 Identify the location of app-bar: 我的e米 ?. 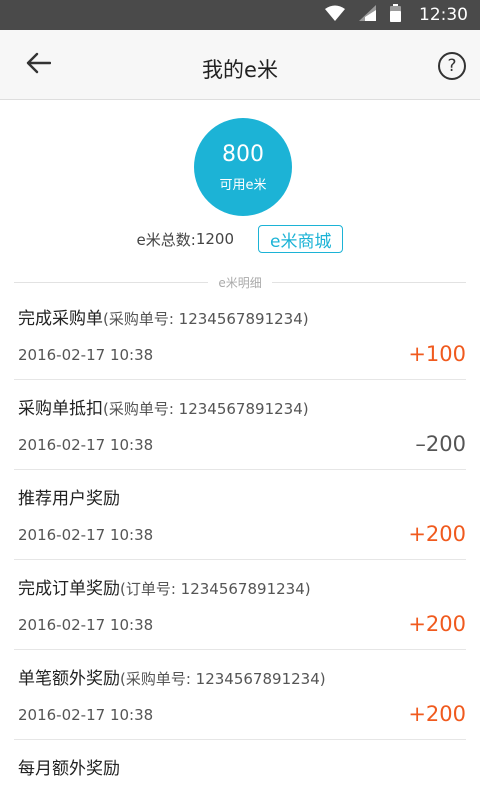
(240, 65).